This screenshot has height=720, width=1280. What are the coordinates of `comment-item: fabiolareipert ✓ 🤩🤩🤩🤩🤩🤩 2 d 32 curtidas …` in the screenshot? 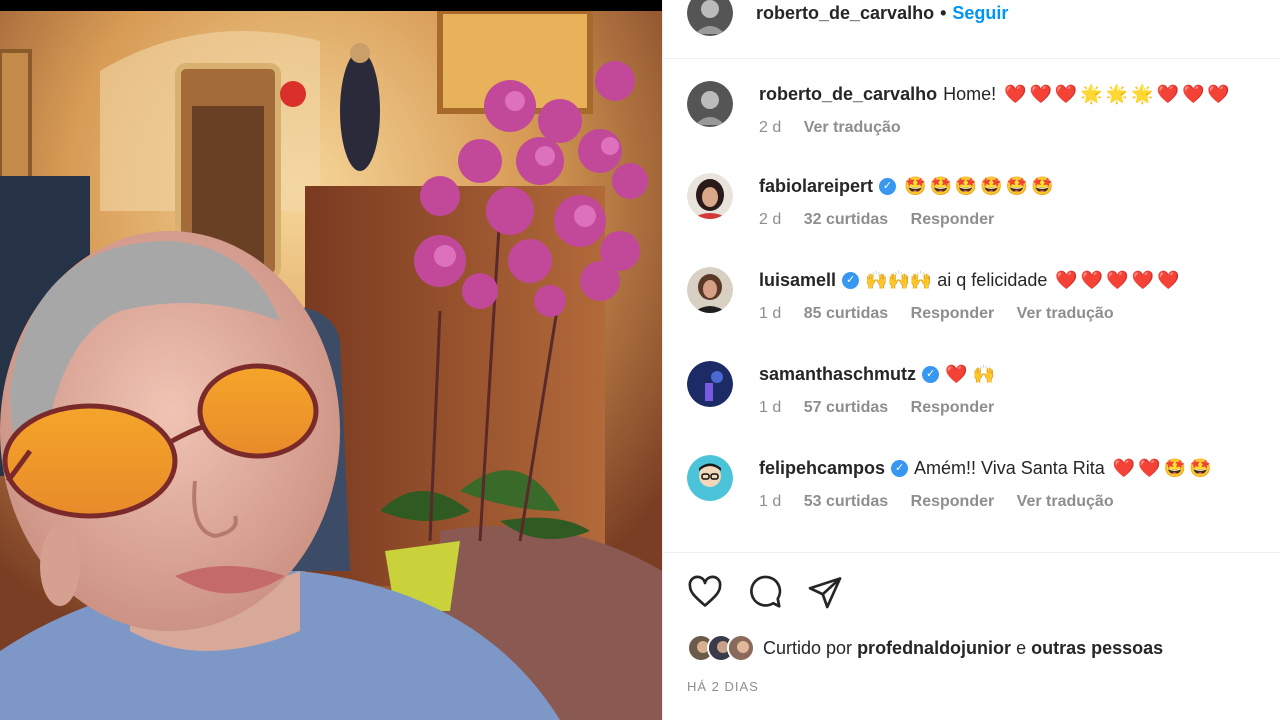 It's located at (971, 213).